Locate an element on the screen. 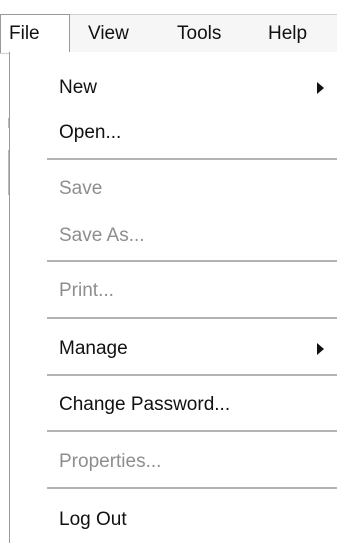 This screenshot has height=543, width=337. menu-help: Help is located at coordinates (287, 34).